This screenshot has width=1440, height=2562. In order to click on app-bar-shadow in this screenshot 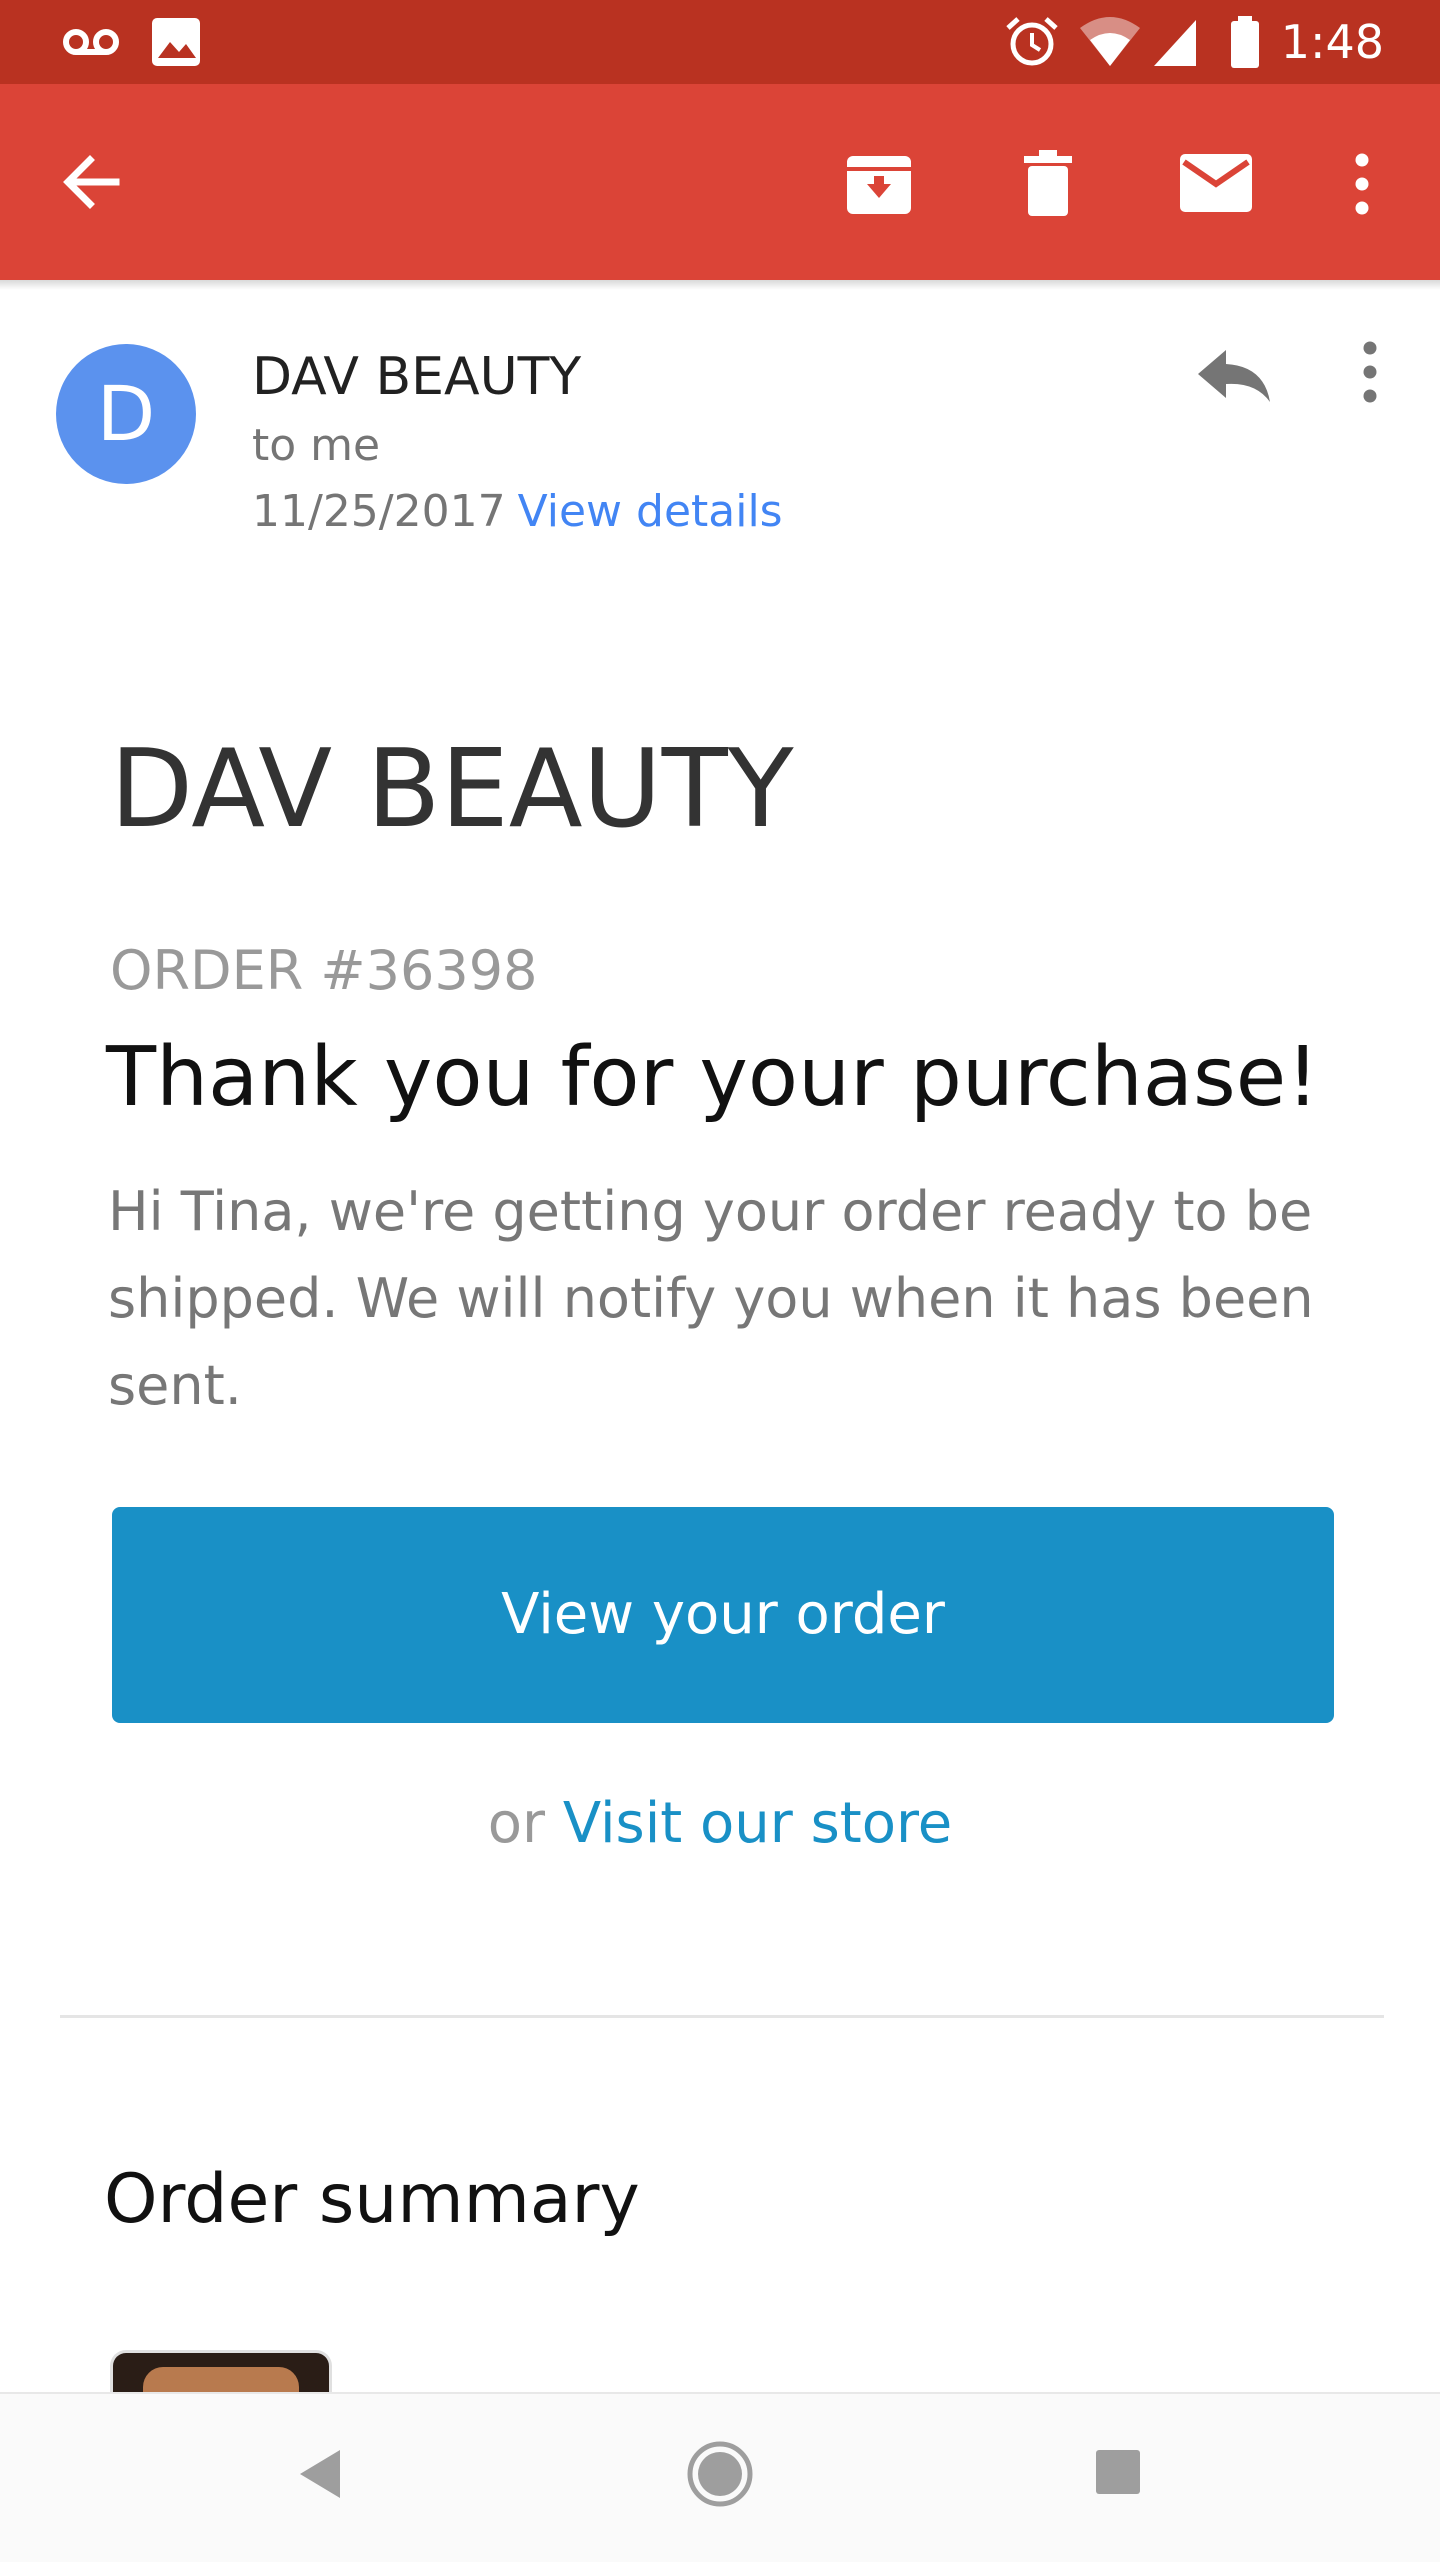, I will do `click(720, 285)`.